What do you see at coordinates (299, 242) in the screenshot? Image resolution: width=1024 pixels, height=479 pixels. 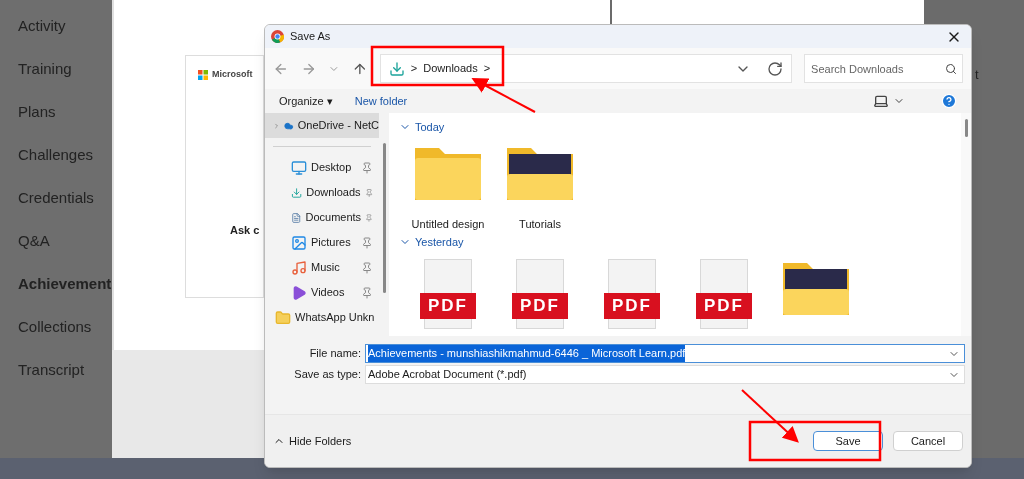 I see `picture-icon` at bounding box center [299, 242].